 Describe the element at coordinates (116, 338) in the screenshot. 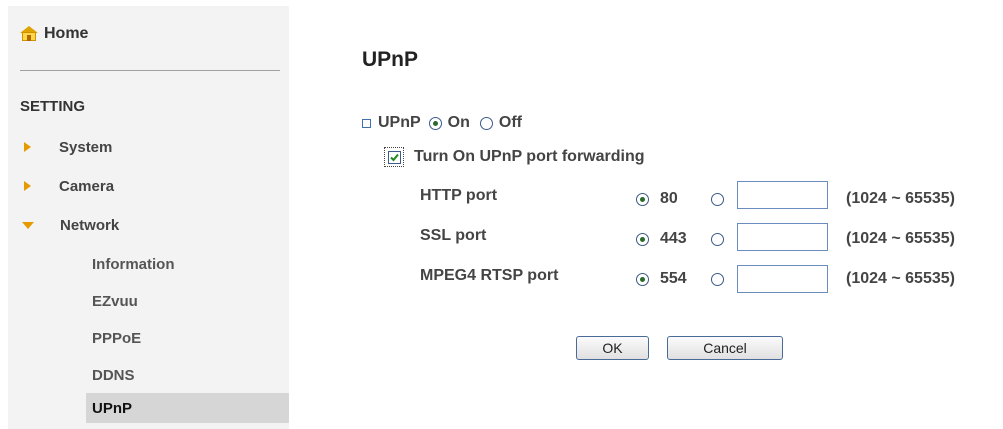

I see `sidebar-subitem-pppoe: PPPoE` at that location.